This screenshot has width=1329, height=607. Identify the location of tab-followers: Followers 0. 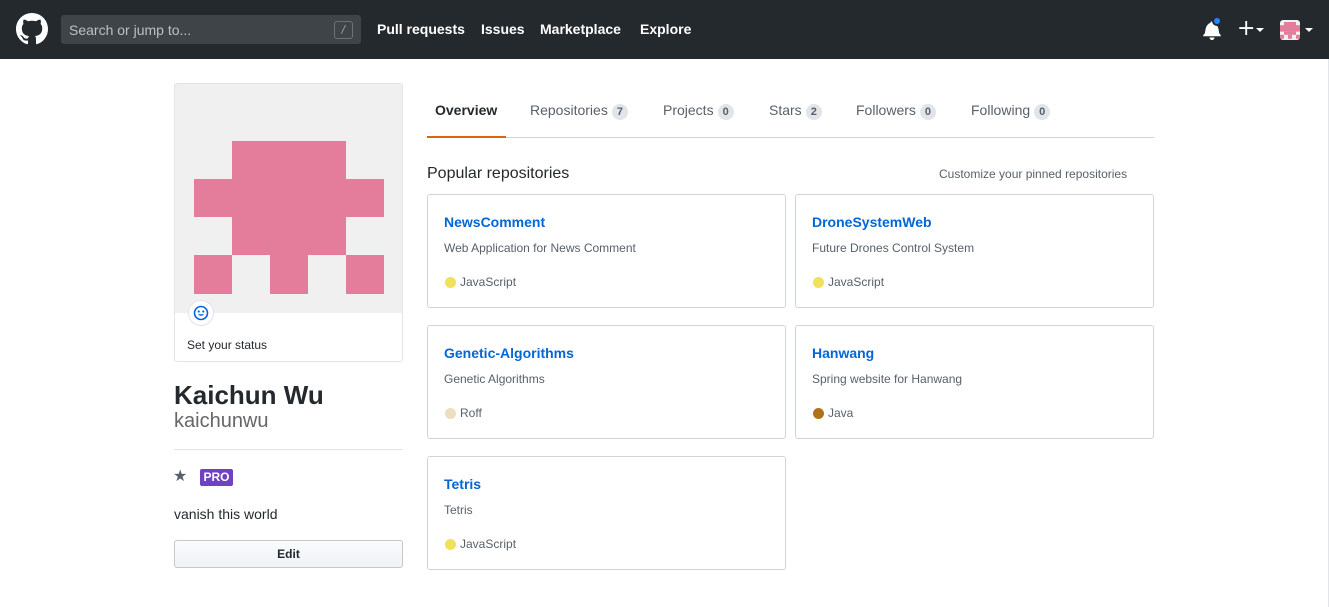
(896, 114).